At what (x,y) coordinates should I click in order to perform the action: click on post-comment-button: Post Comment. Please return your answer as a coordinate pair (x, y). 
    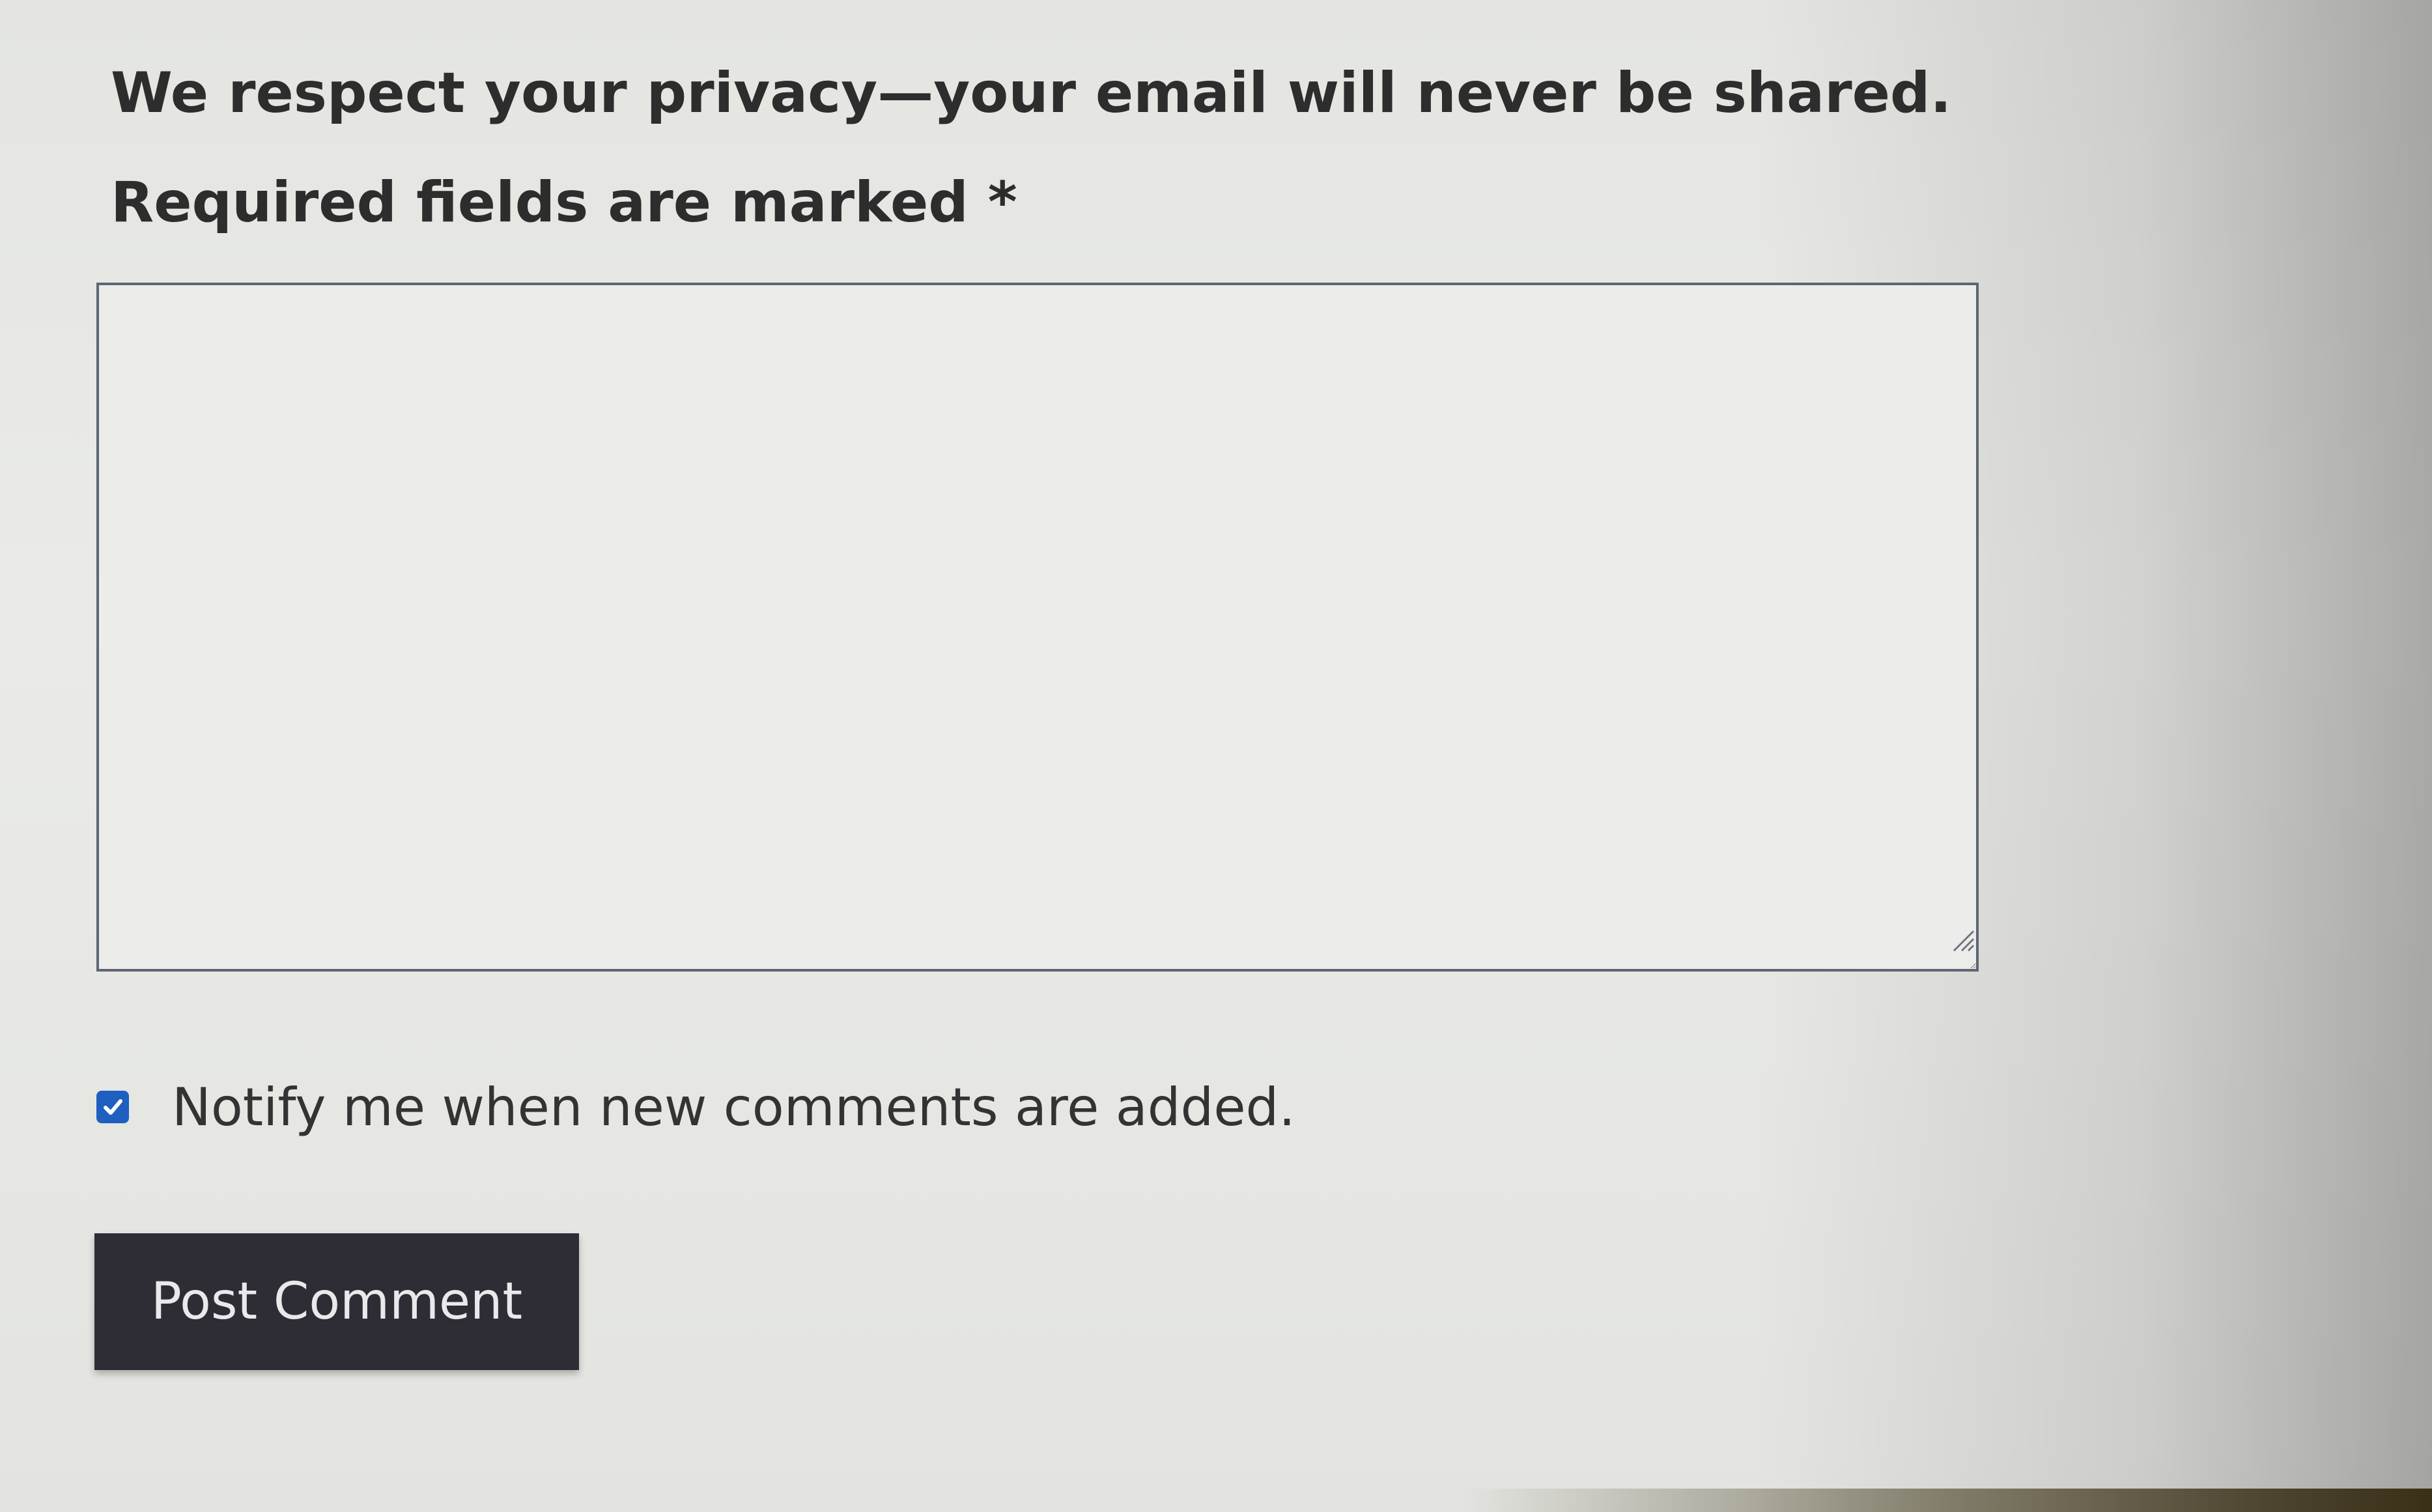
    Looking at the image, I should click on (336, 1302).